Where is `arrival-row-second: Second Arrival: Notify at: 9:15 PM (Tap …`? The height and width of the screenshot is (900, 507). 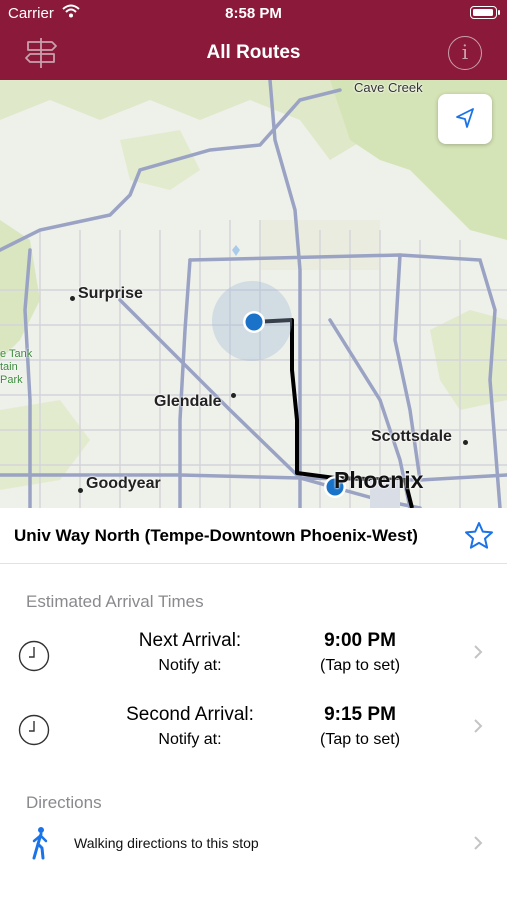
arrival-row-second: Second Arrival: Notify at: 9:15 PM (Tap … is located at coordinates (253, 735).